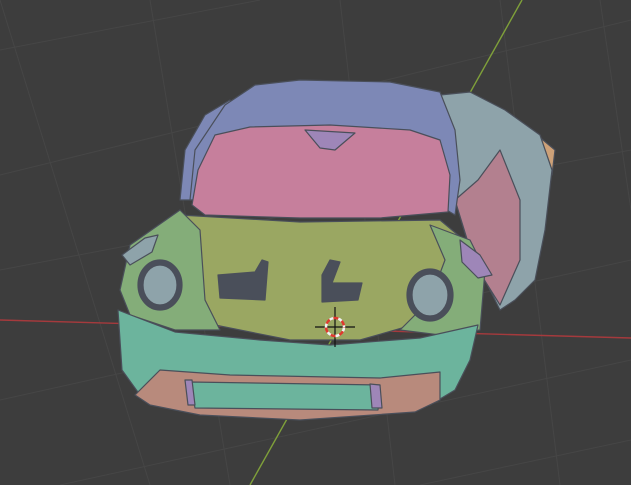  I want to click on left-headlight-bezel, so click(160, 285).